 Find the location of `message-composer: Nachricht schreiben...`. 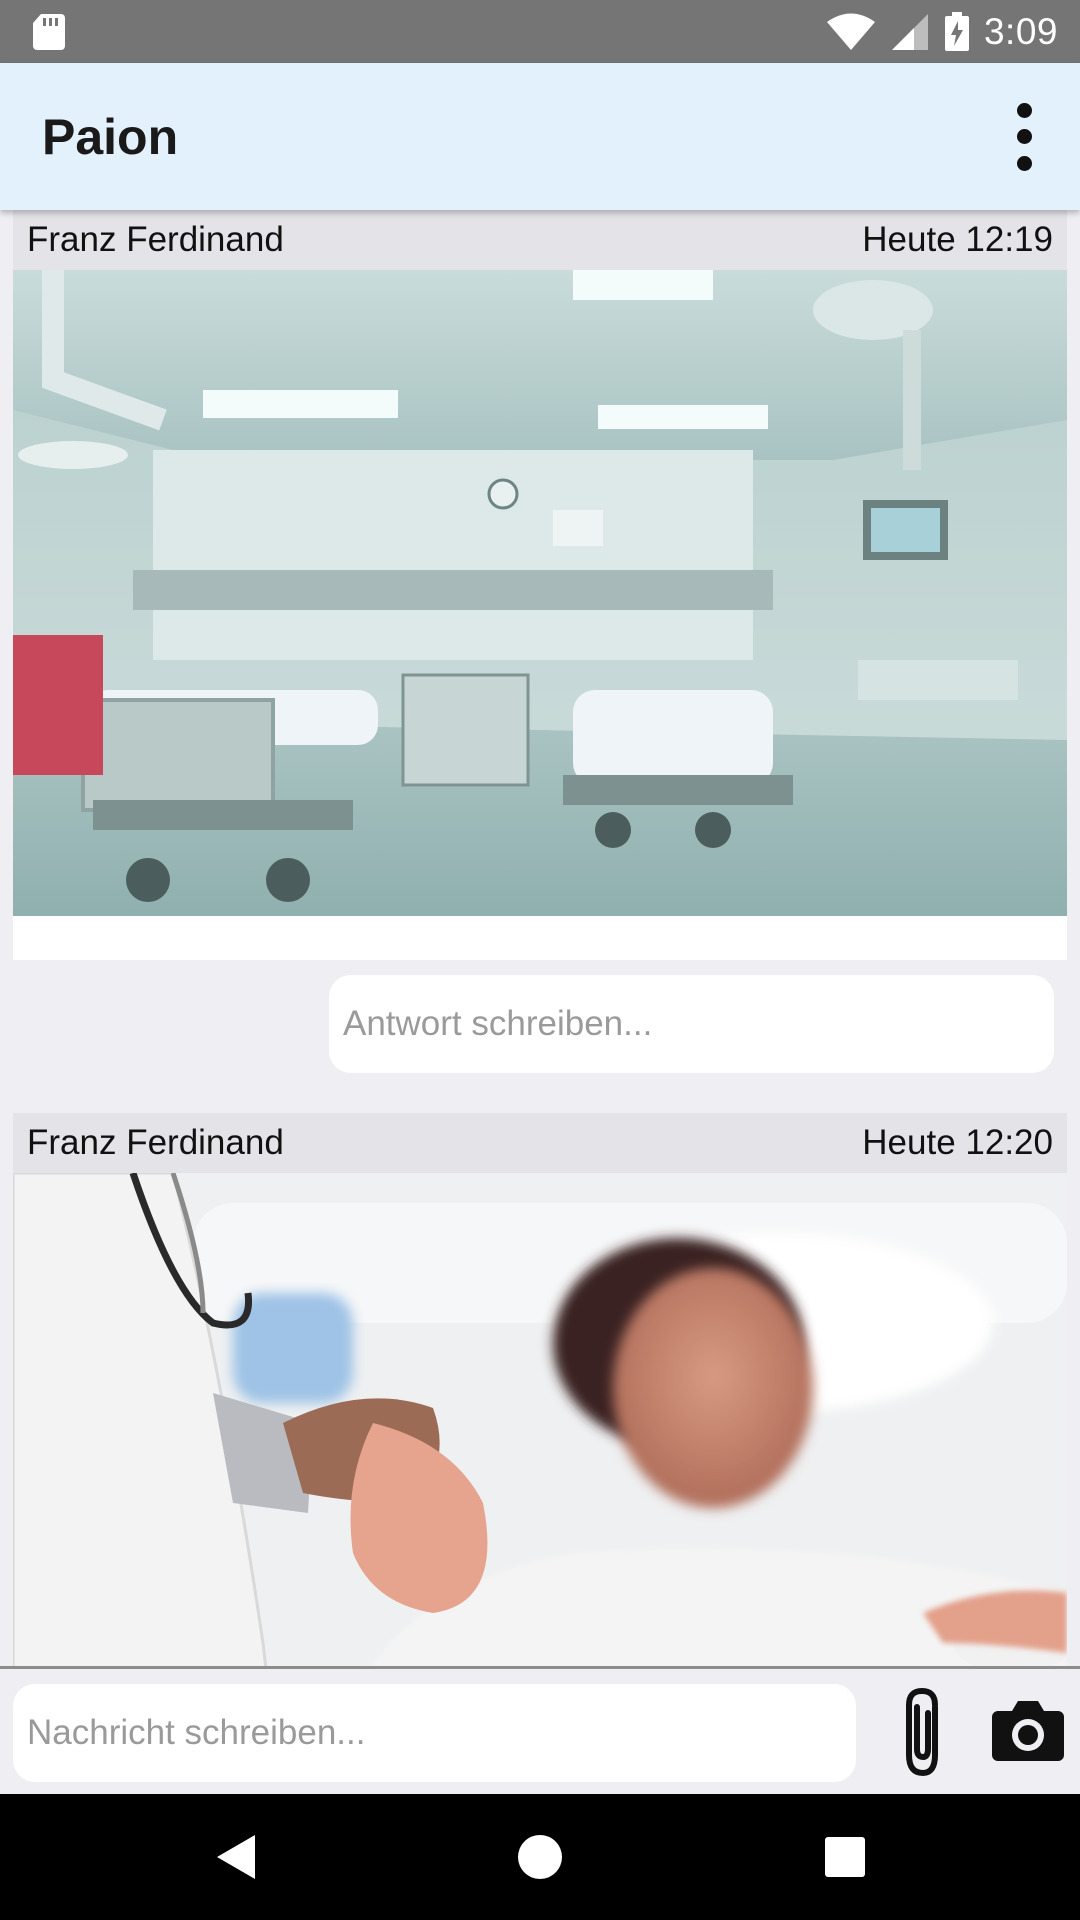

message-composer: Nachricht schreiben... is located at coordinates (540, 1730).